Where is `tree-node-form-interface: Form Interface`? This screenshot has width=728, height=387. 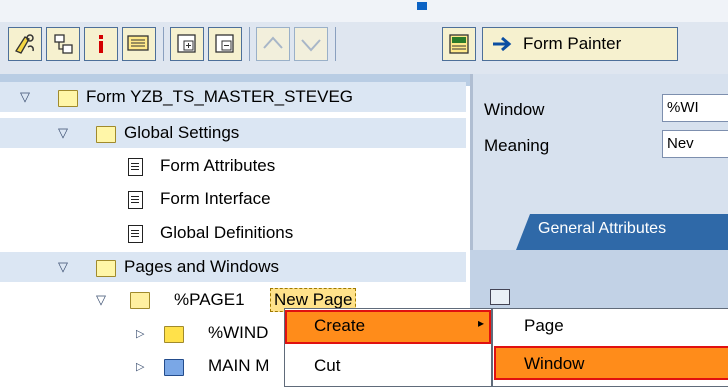 tree-node-form-interface: Form Interface is located at coordinates (233, 199).